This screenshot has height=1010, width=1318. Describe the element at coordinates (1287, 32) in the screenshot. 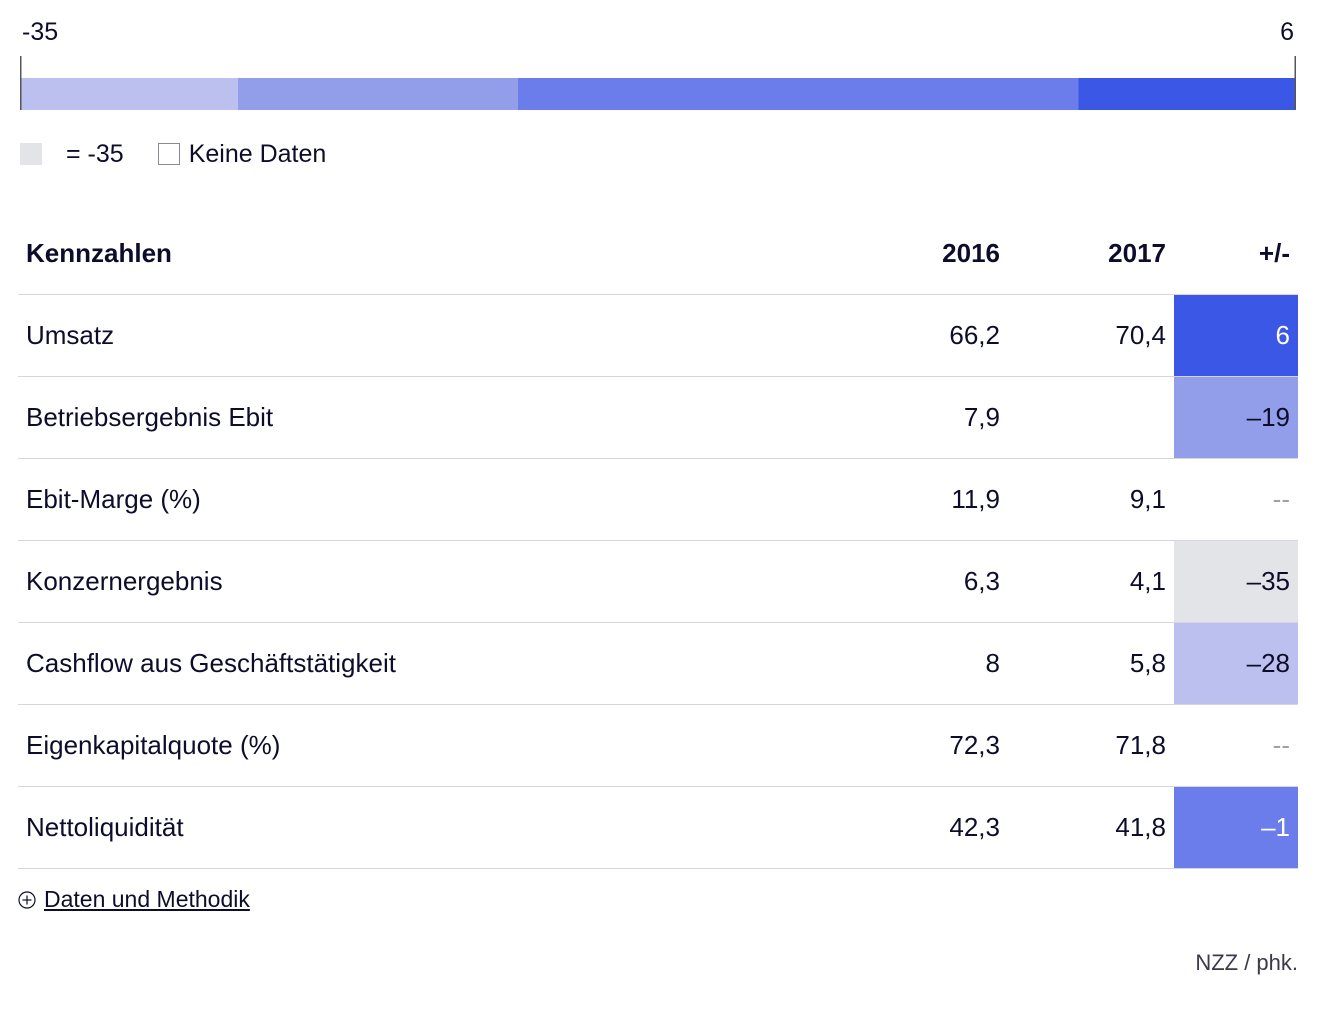

I see `scale-max-label: 6` at that location.